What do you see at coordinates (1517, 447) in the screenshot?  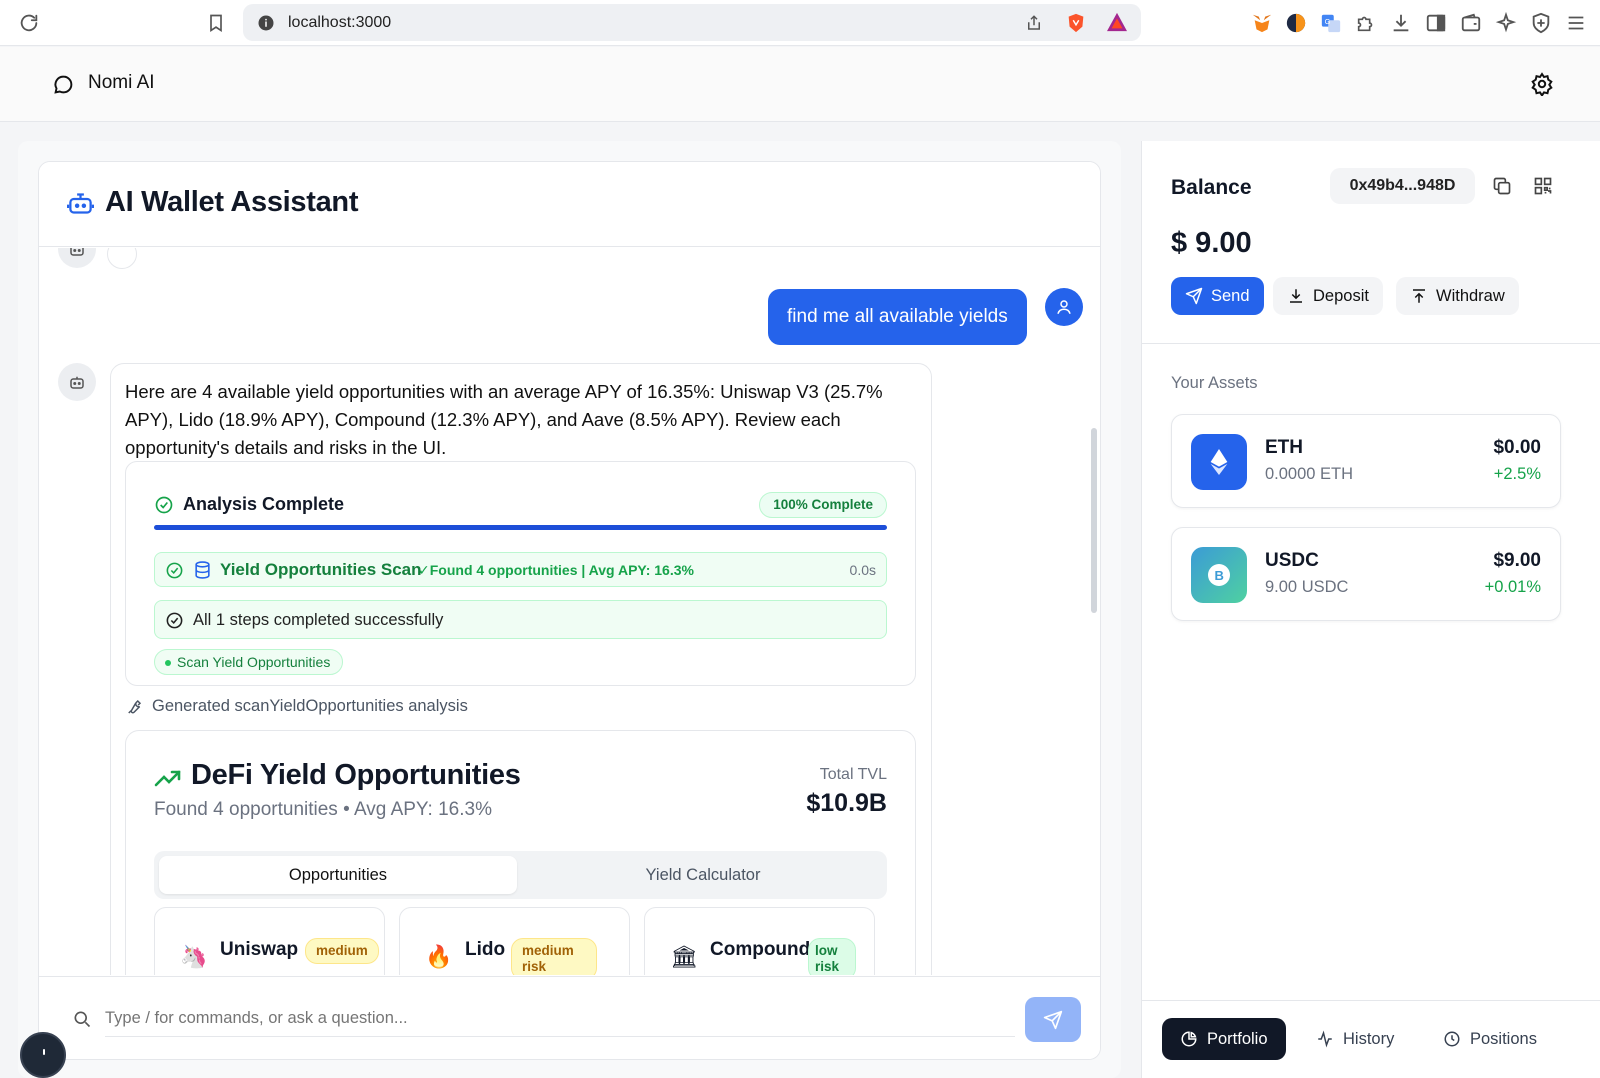 I see `asset-value: $0.00` at bounding box center [1517, 447].